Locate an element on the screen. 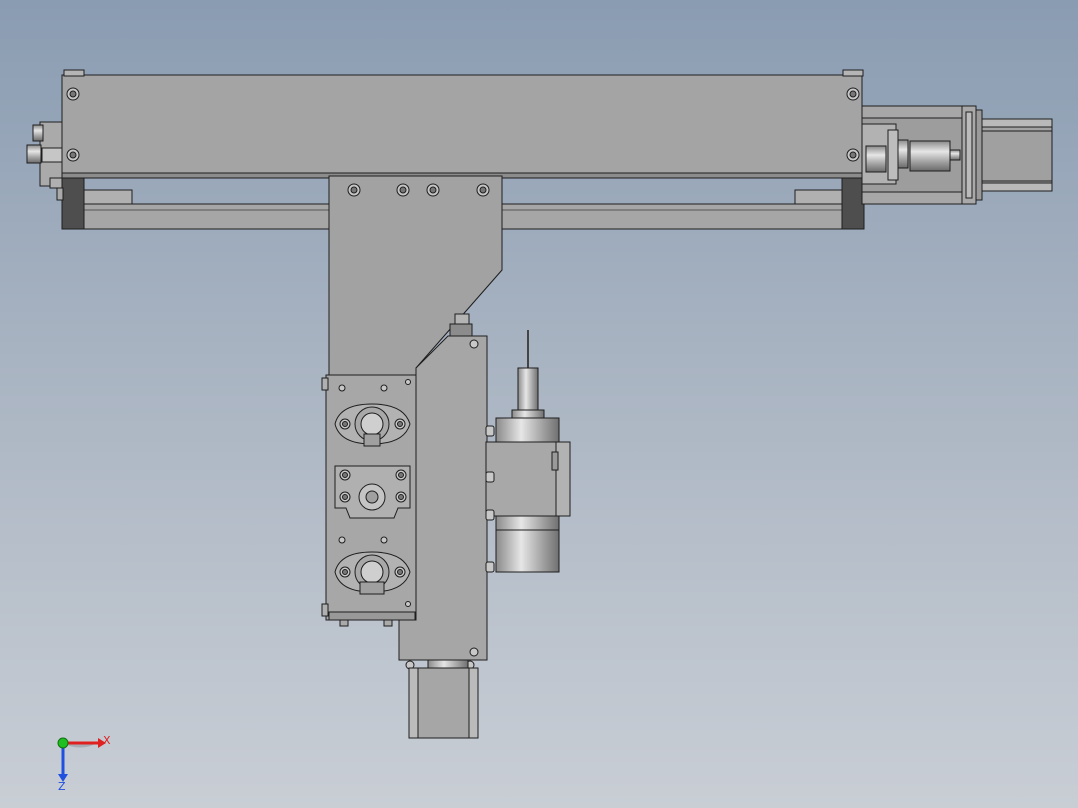 Image resolution: width=1078 pixels, height=808 pixels. rail-slider-right is located at coordinates (819, 197).